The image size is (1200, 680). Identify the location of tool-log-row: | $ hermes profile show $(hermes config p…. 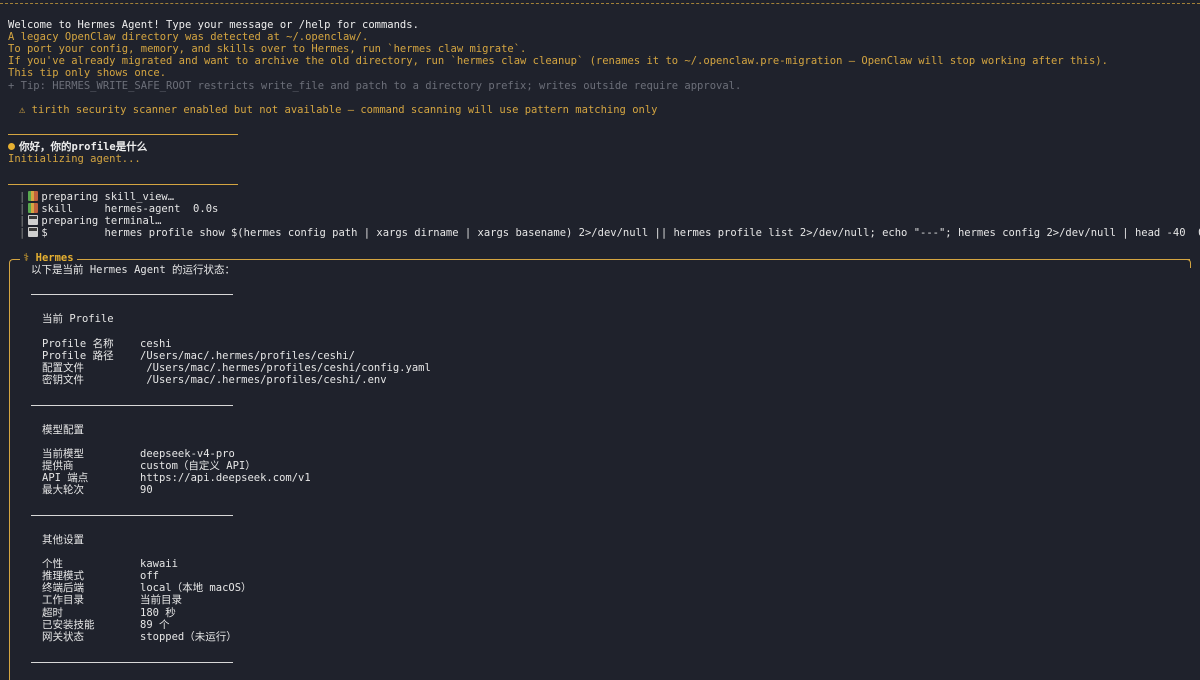
(609, 233).